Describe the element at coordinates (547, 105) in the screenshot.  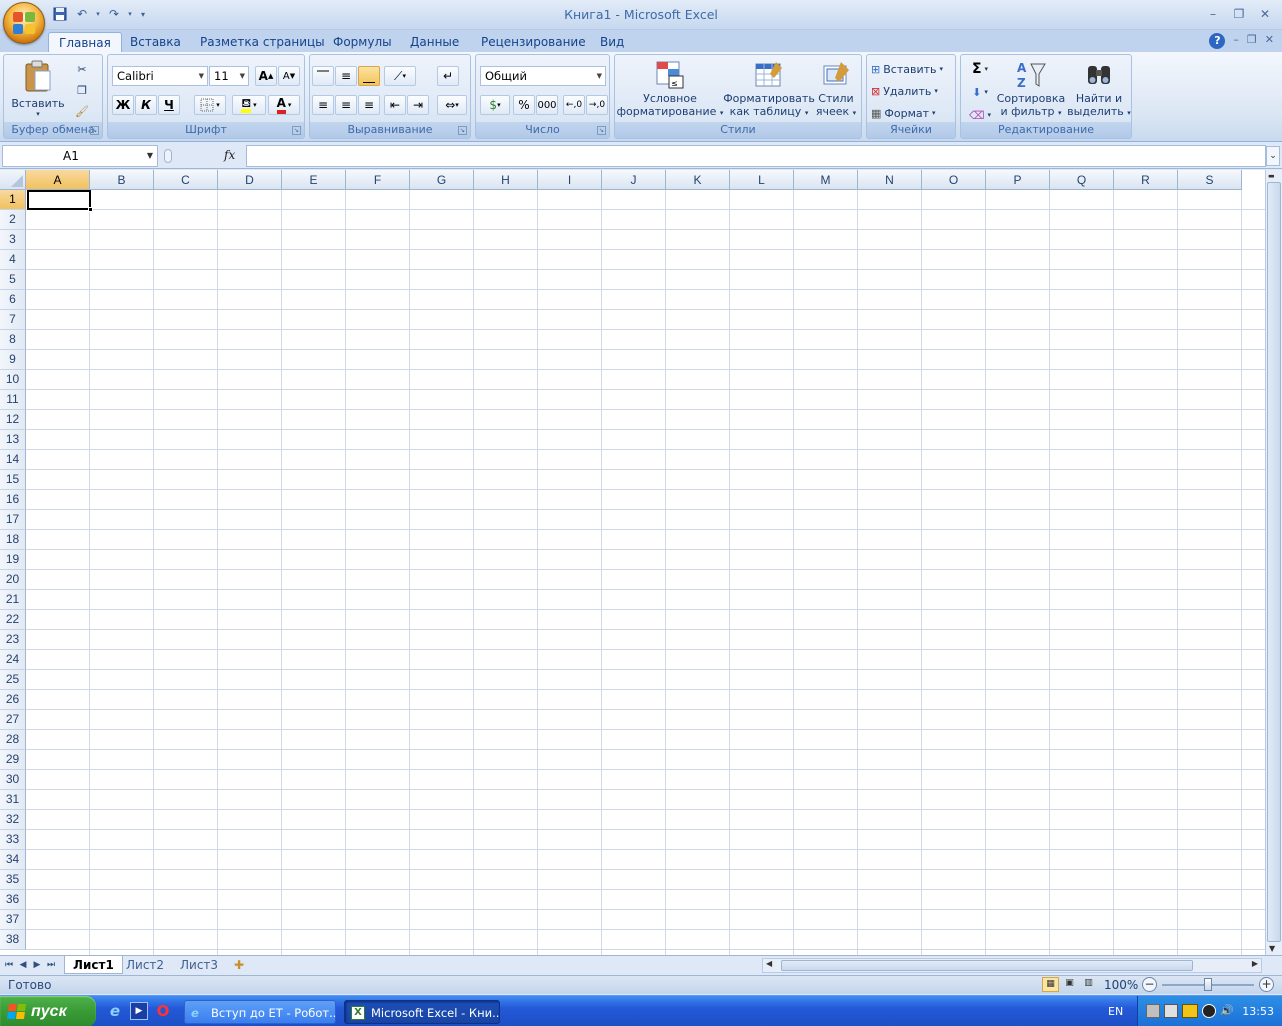
I see `thousands-button: 000` at that location.